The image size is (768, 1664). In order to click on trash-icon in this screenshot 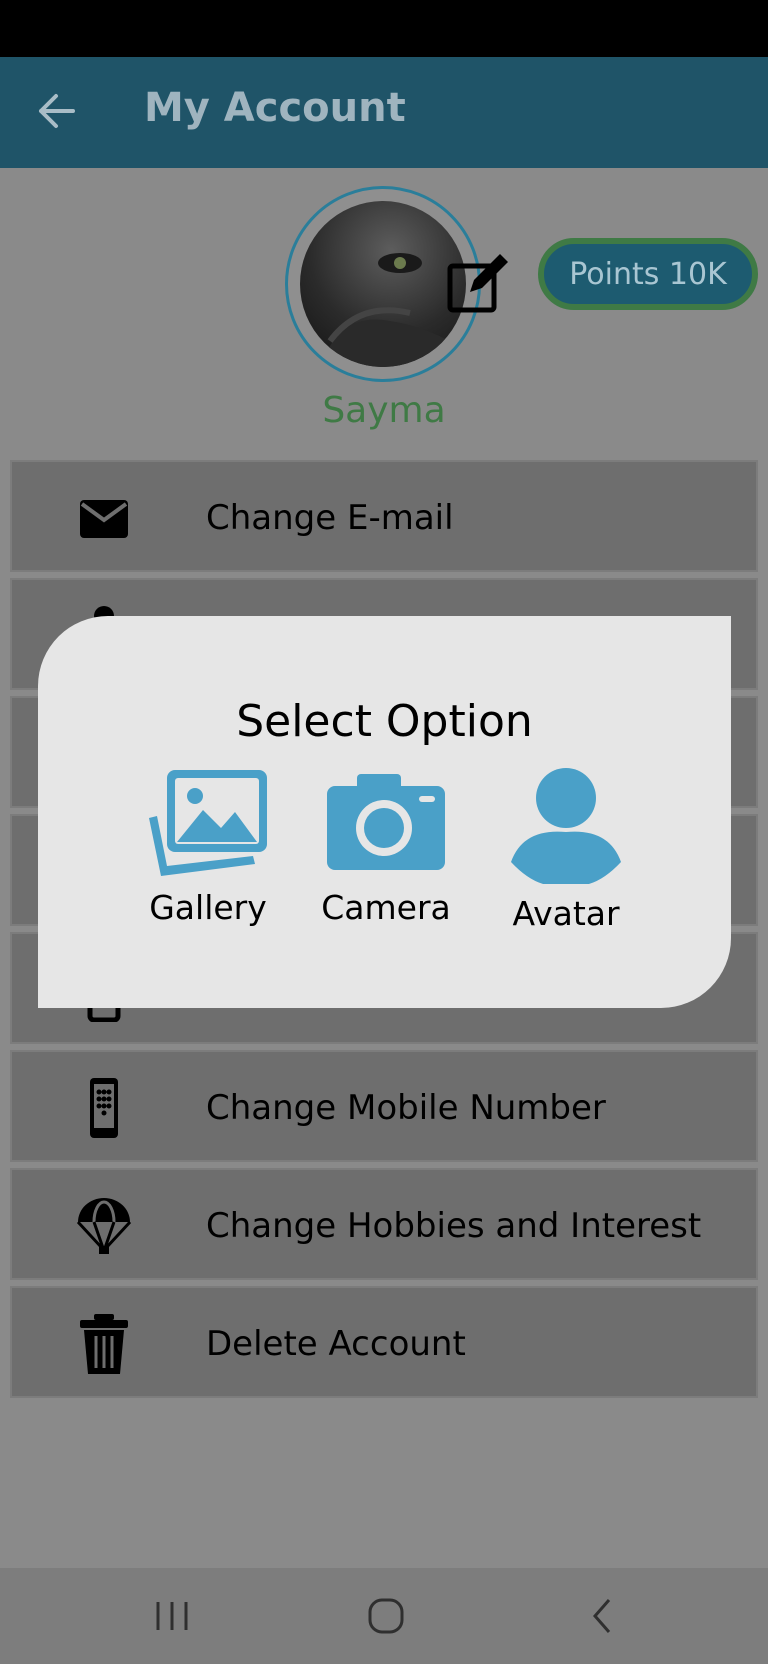, I will do `click(104, 1344)`.